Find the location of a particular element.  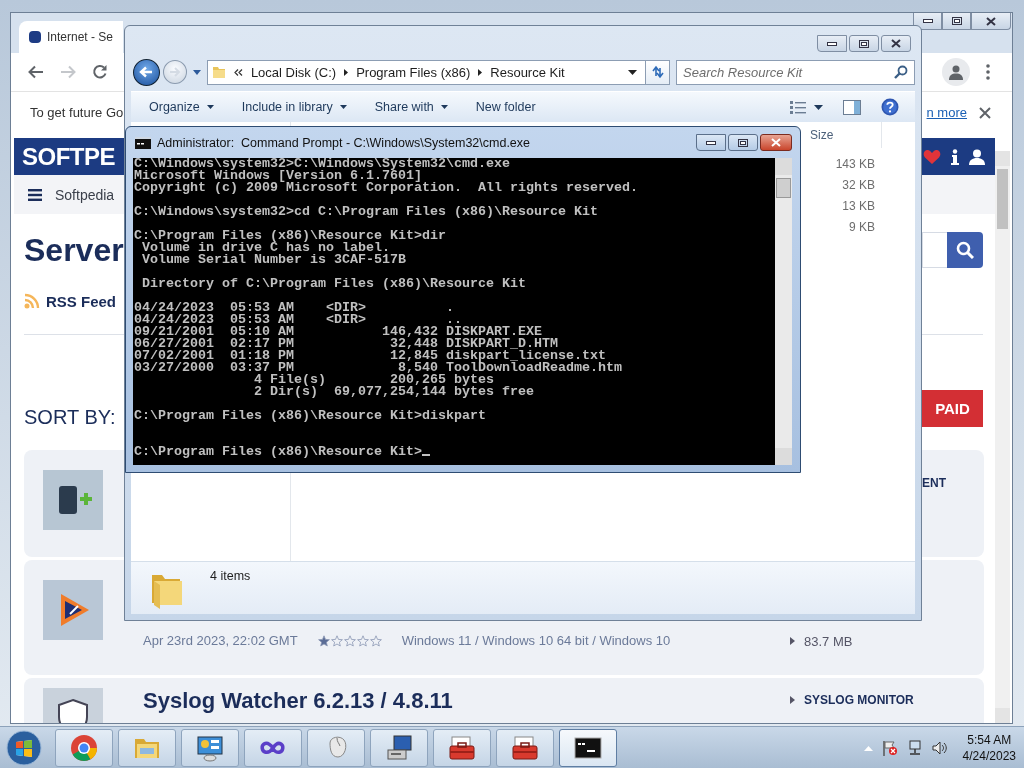

console-line: C:\Program Files (x86)\Resource Kit> is located at coordinates (278, 451).